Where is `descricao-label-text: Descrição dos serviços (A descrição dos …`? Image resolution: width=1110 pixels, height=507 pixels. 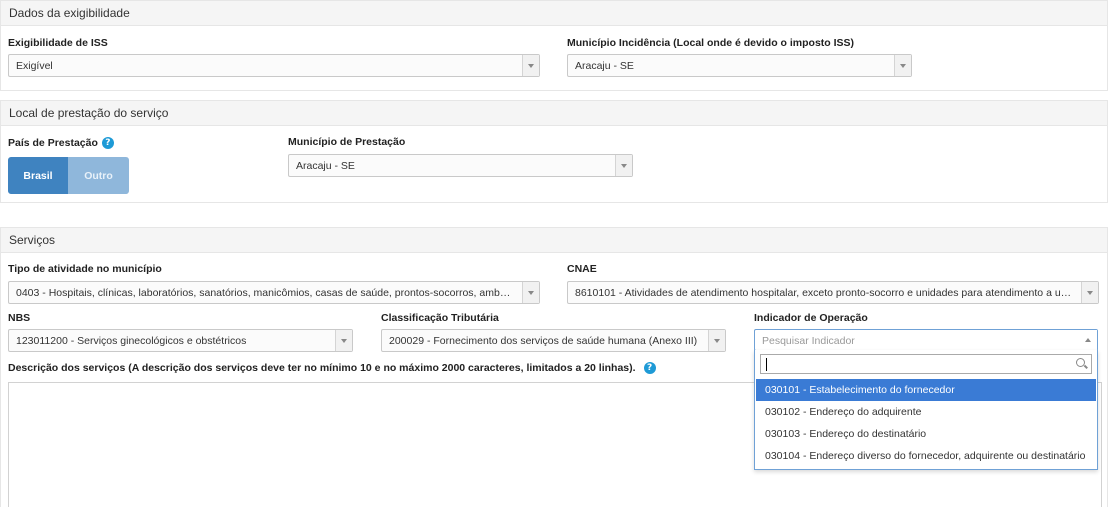 descricao-label-text: Descrição dos serviços (A descrição dos … is located at coordinates (322, 368).